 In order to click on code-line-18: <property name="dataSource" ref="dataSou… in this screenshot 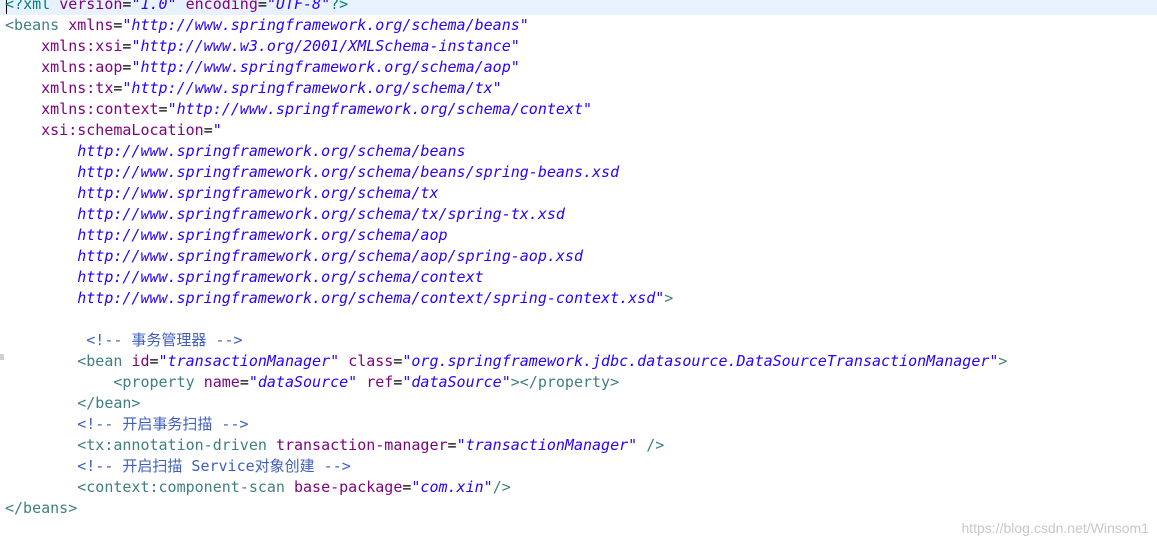, I will do `click(366, 382)`.